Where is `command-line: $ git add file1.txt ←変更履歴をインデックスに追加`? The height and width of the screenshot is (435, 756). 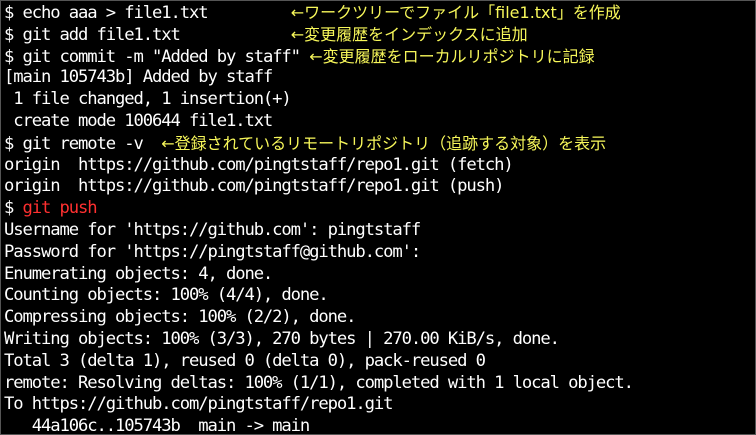 command-line: $ git add file1.txt ←変更履歴をインデックスに追加 is located at coordinates (379, 35).